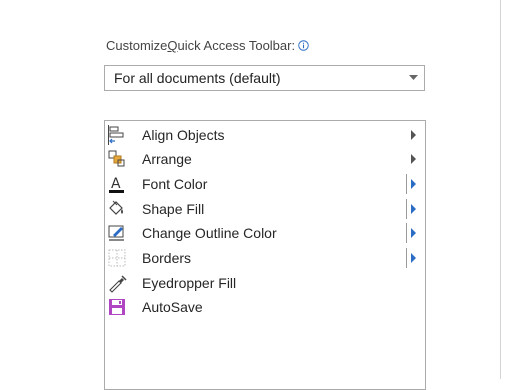  Describe the element at coordinates (117, 307) in the screenshot. I see `autosave-icon` at that location.